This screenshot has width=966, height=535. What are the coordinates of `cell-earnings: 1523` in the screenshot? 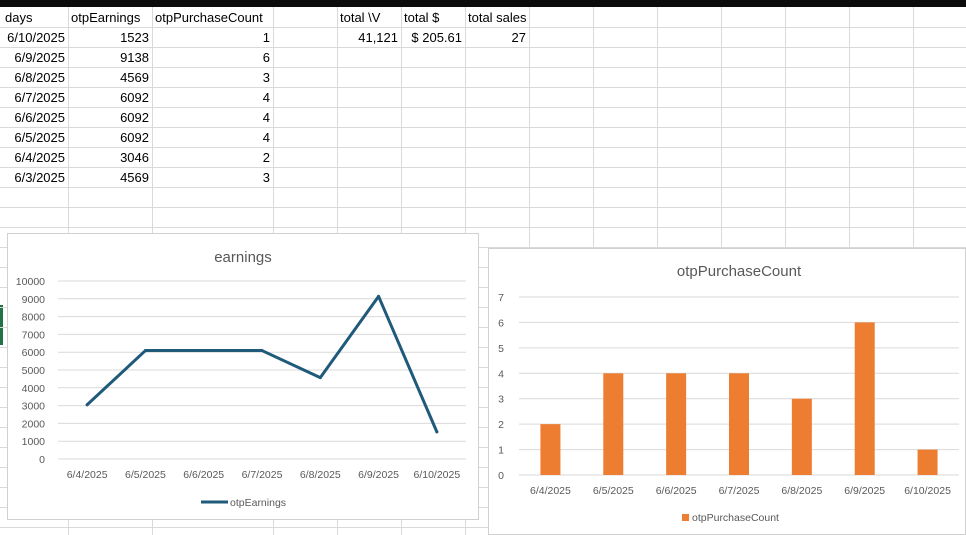 It's located at (110, 37).